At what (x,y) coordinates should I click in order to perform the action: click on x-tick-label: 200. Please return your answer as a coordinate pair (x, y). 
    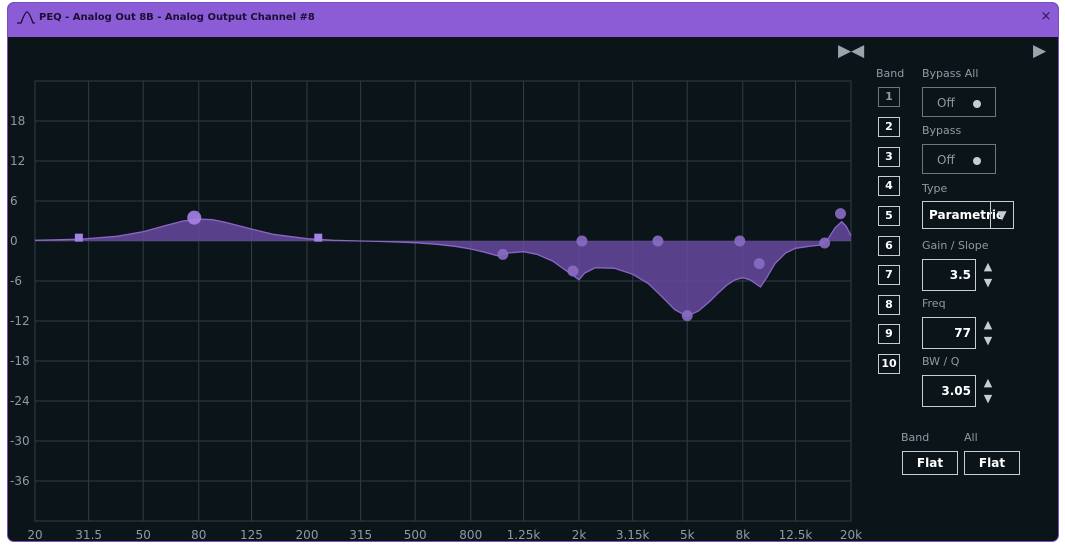
    Looking at the image, I should click on (307, 534).